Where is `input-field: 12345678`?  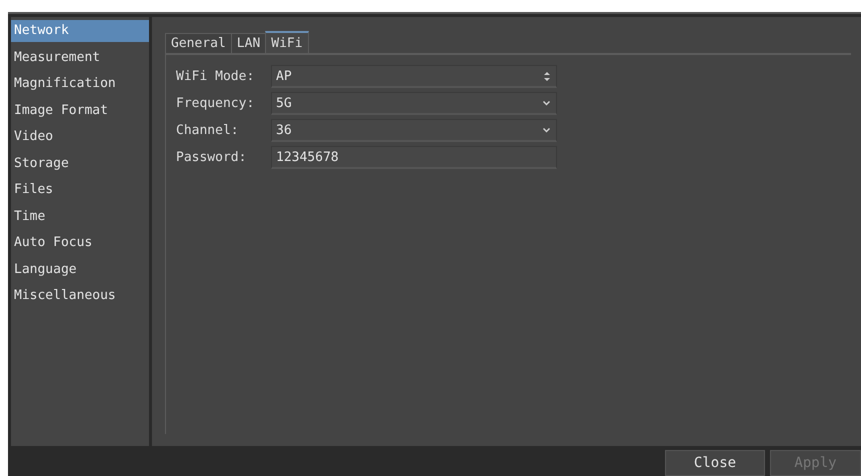
input-field: 12345678 is located at coordinates (414, 157).